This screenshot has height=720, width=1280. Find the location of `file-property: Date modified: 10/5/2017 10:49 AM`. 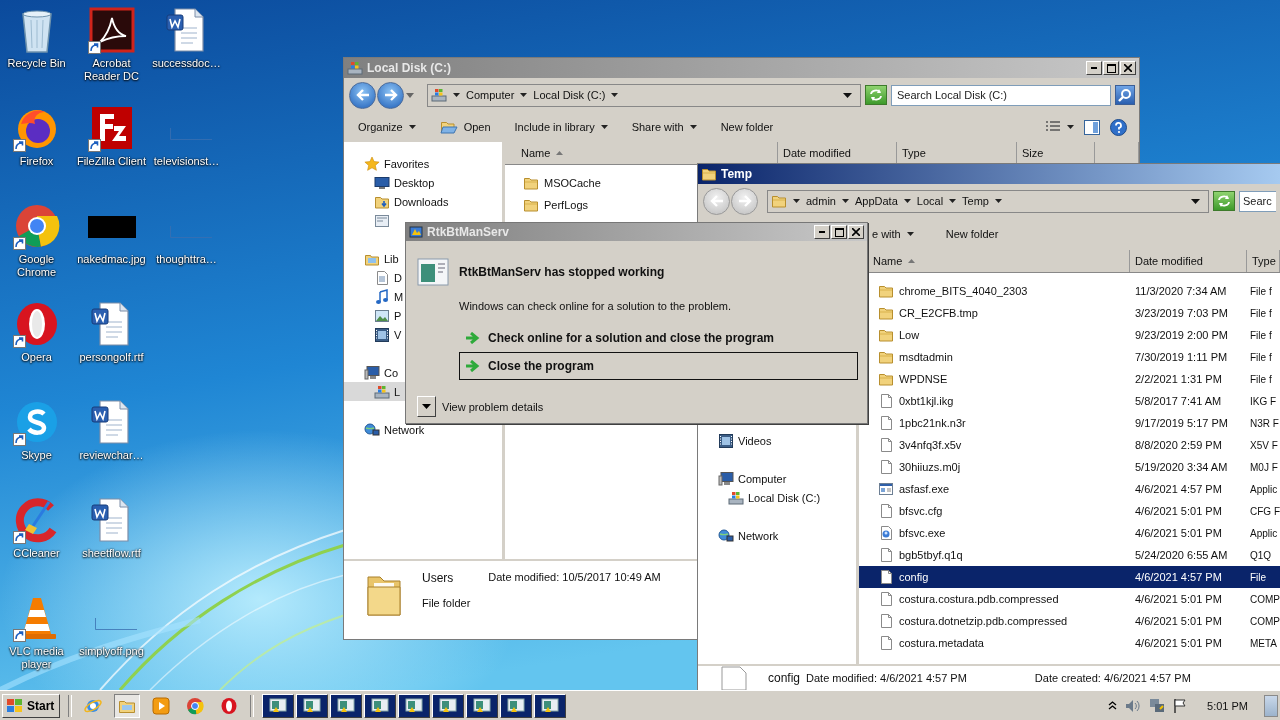

file-property: Date modified: 10/5/2017 10:49 AM is located at coordinates (574, 578).